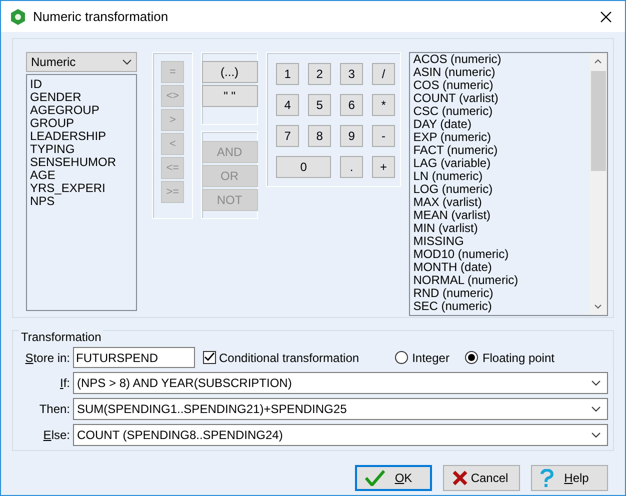 The height and width of the screenshot is (496, 626). I want to click on function-item: NORMAL (numeric), so click(500, 280).